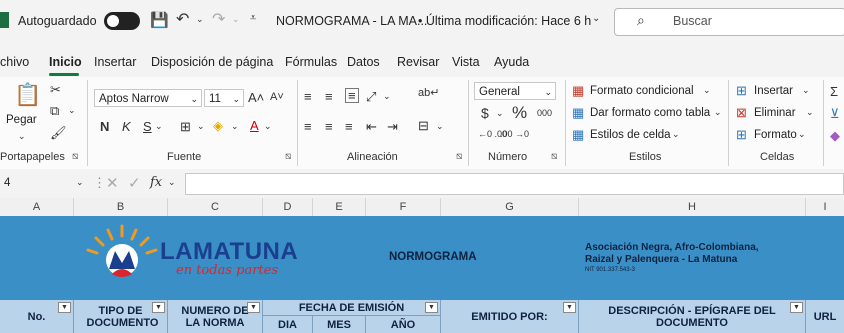  Describe the element at coordinates (288, 207) in the screenshot. I see `column-header-d: D` at that location.